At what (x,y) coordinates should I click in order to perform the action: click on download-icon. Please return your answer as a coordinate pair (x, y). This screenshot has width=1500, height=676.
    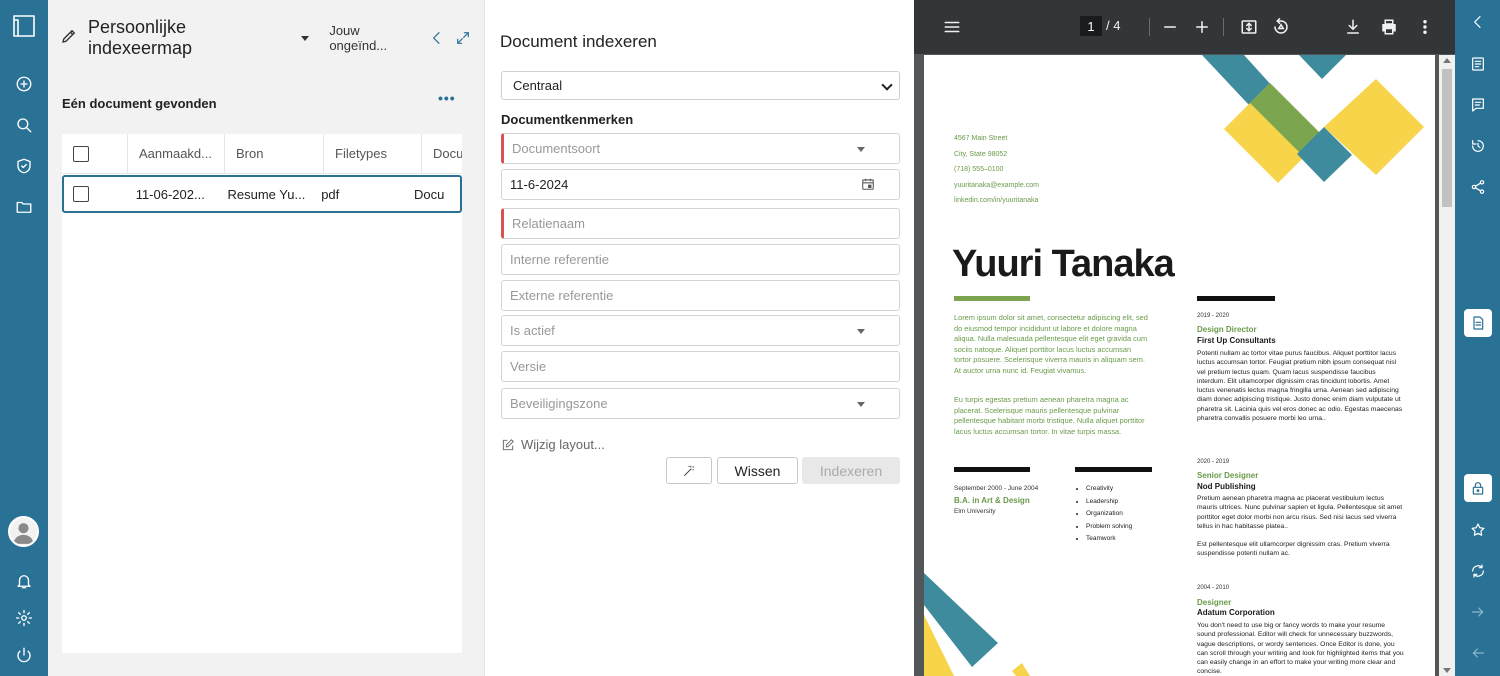
    Looking at the image, I should click on (1353, 27).